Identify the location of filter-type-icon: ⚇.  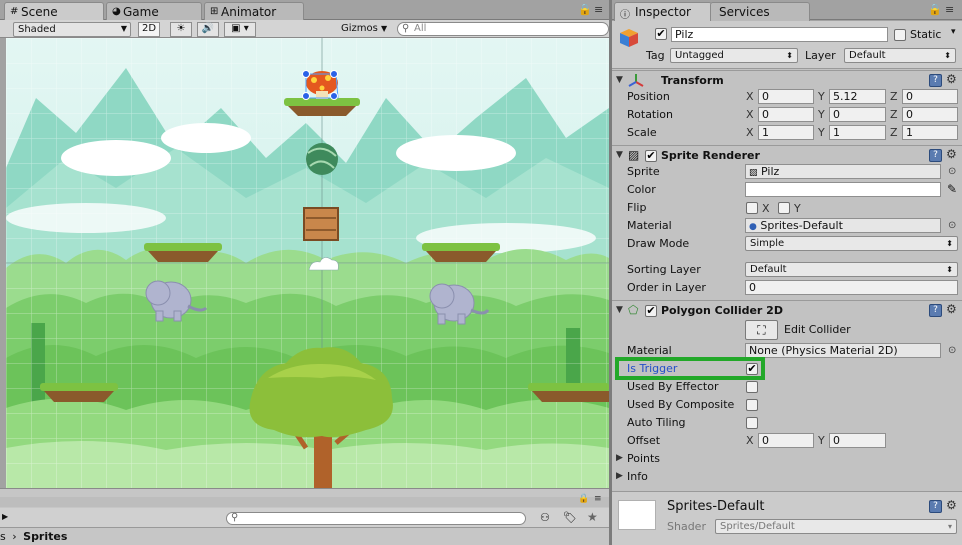
(545, 517).